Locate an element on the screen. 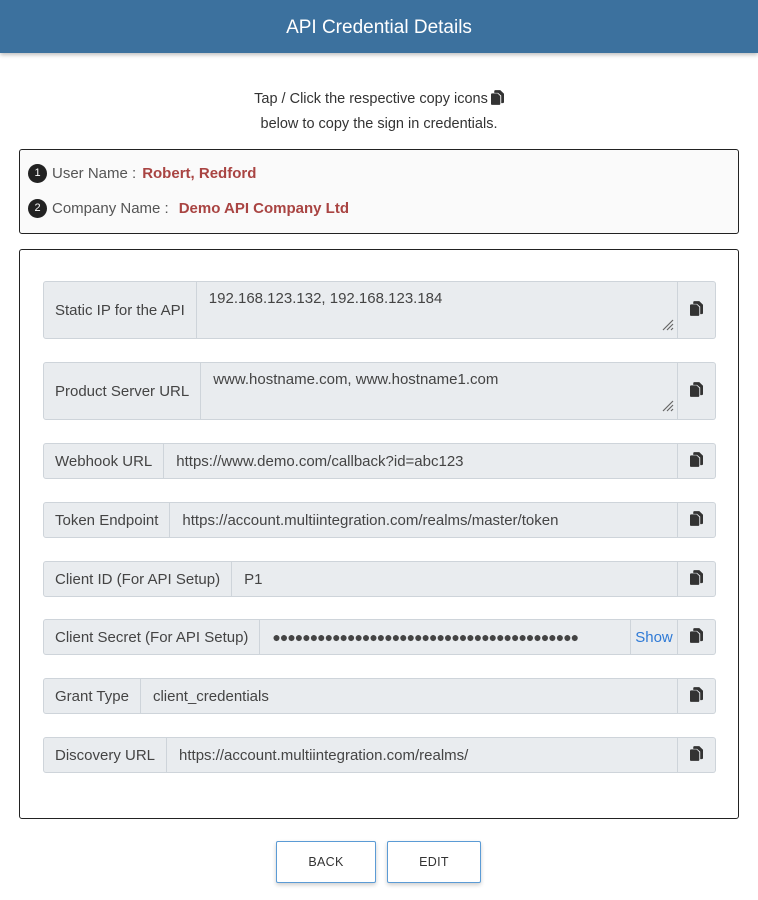 This screenshot has width=758, height=900. static-ip-label: Static IP for the API is located at coordinates (120, 310).